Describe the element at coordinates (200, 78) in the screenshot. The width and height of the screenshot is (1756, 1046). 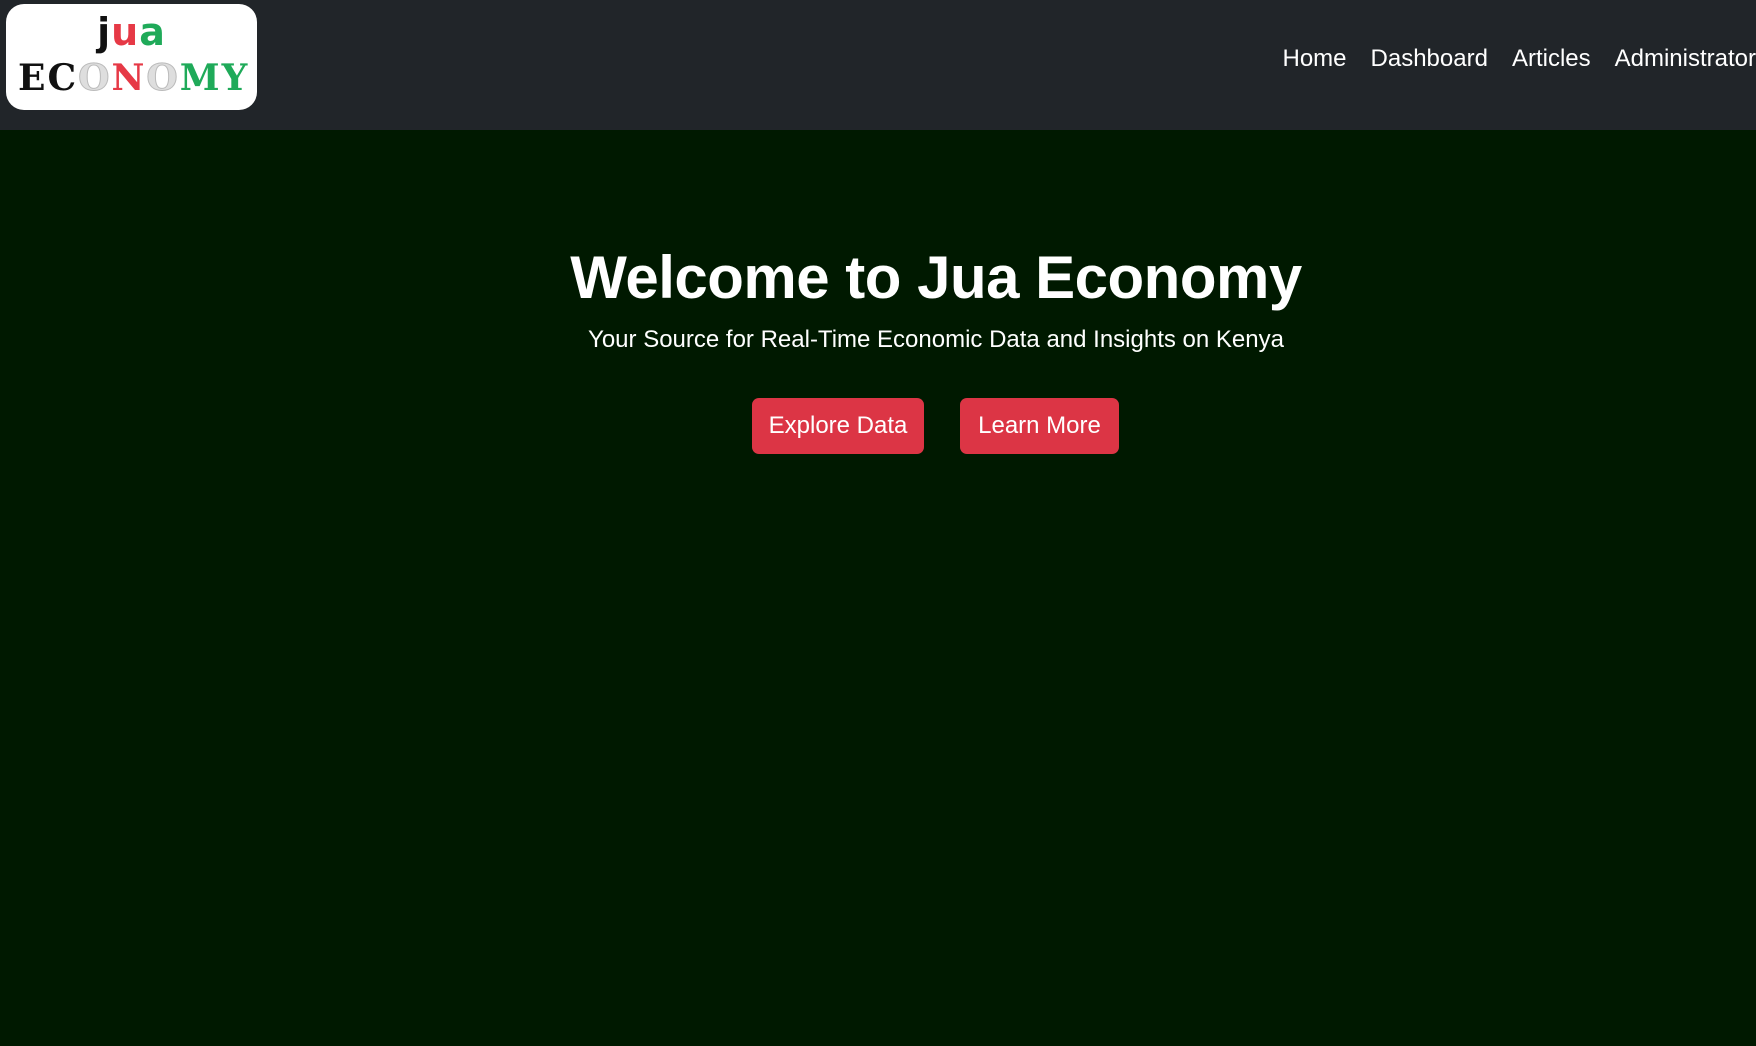
I see `logo-letter: M` at that location.